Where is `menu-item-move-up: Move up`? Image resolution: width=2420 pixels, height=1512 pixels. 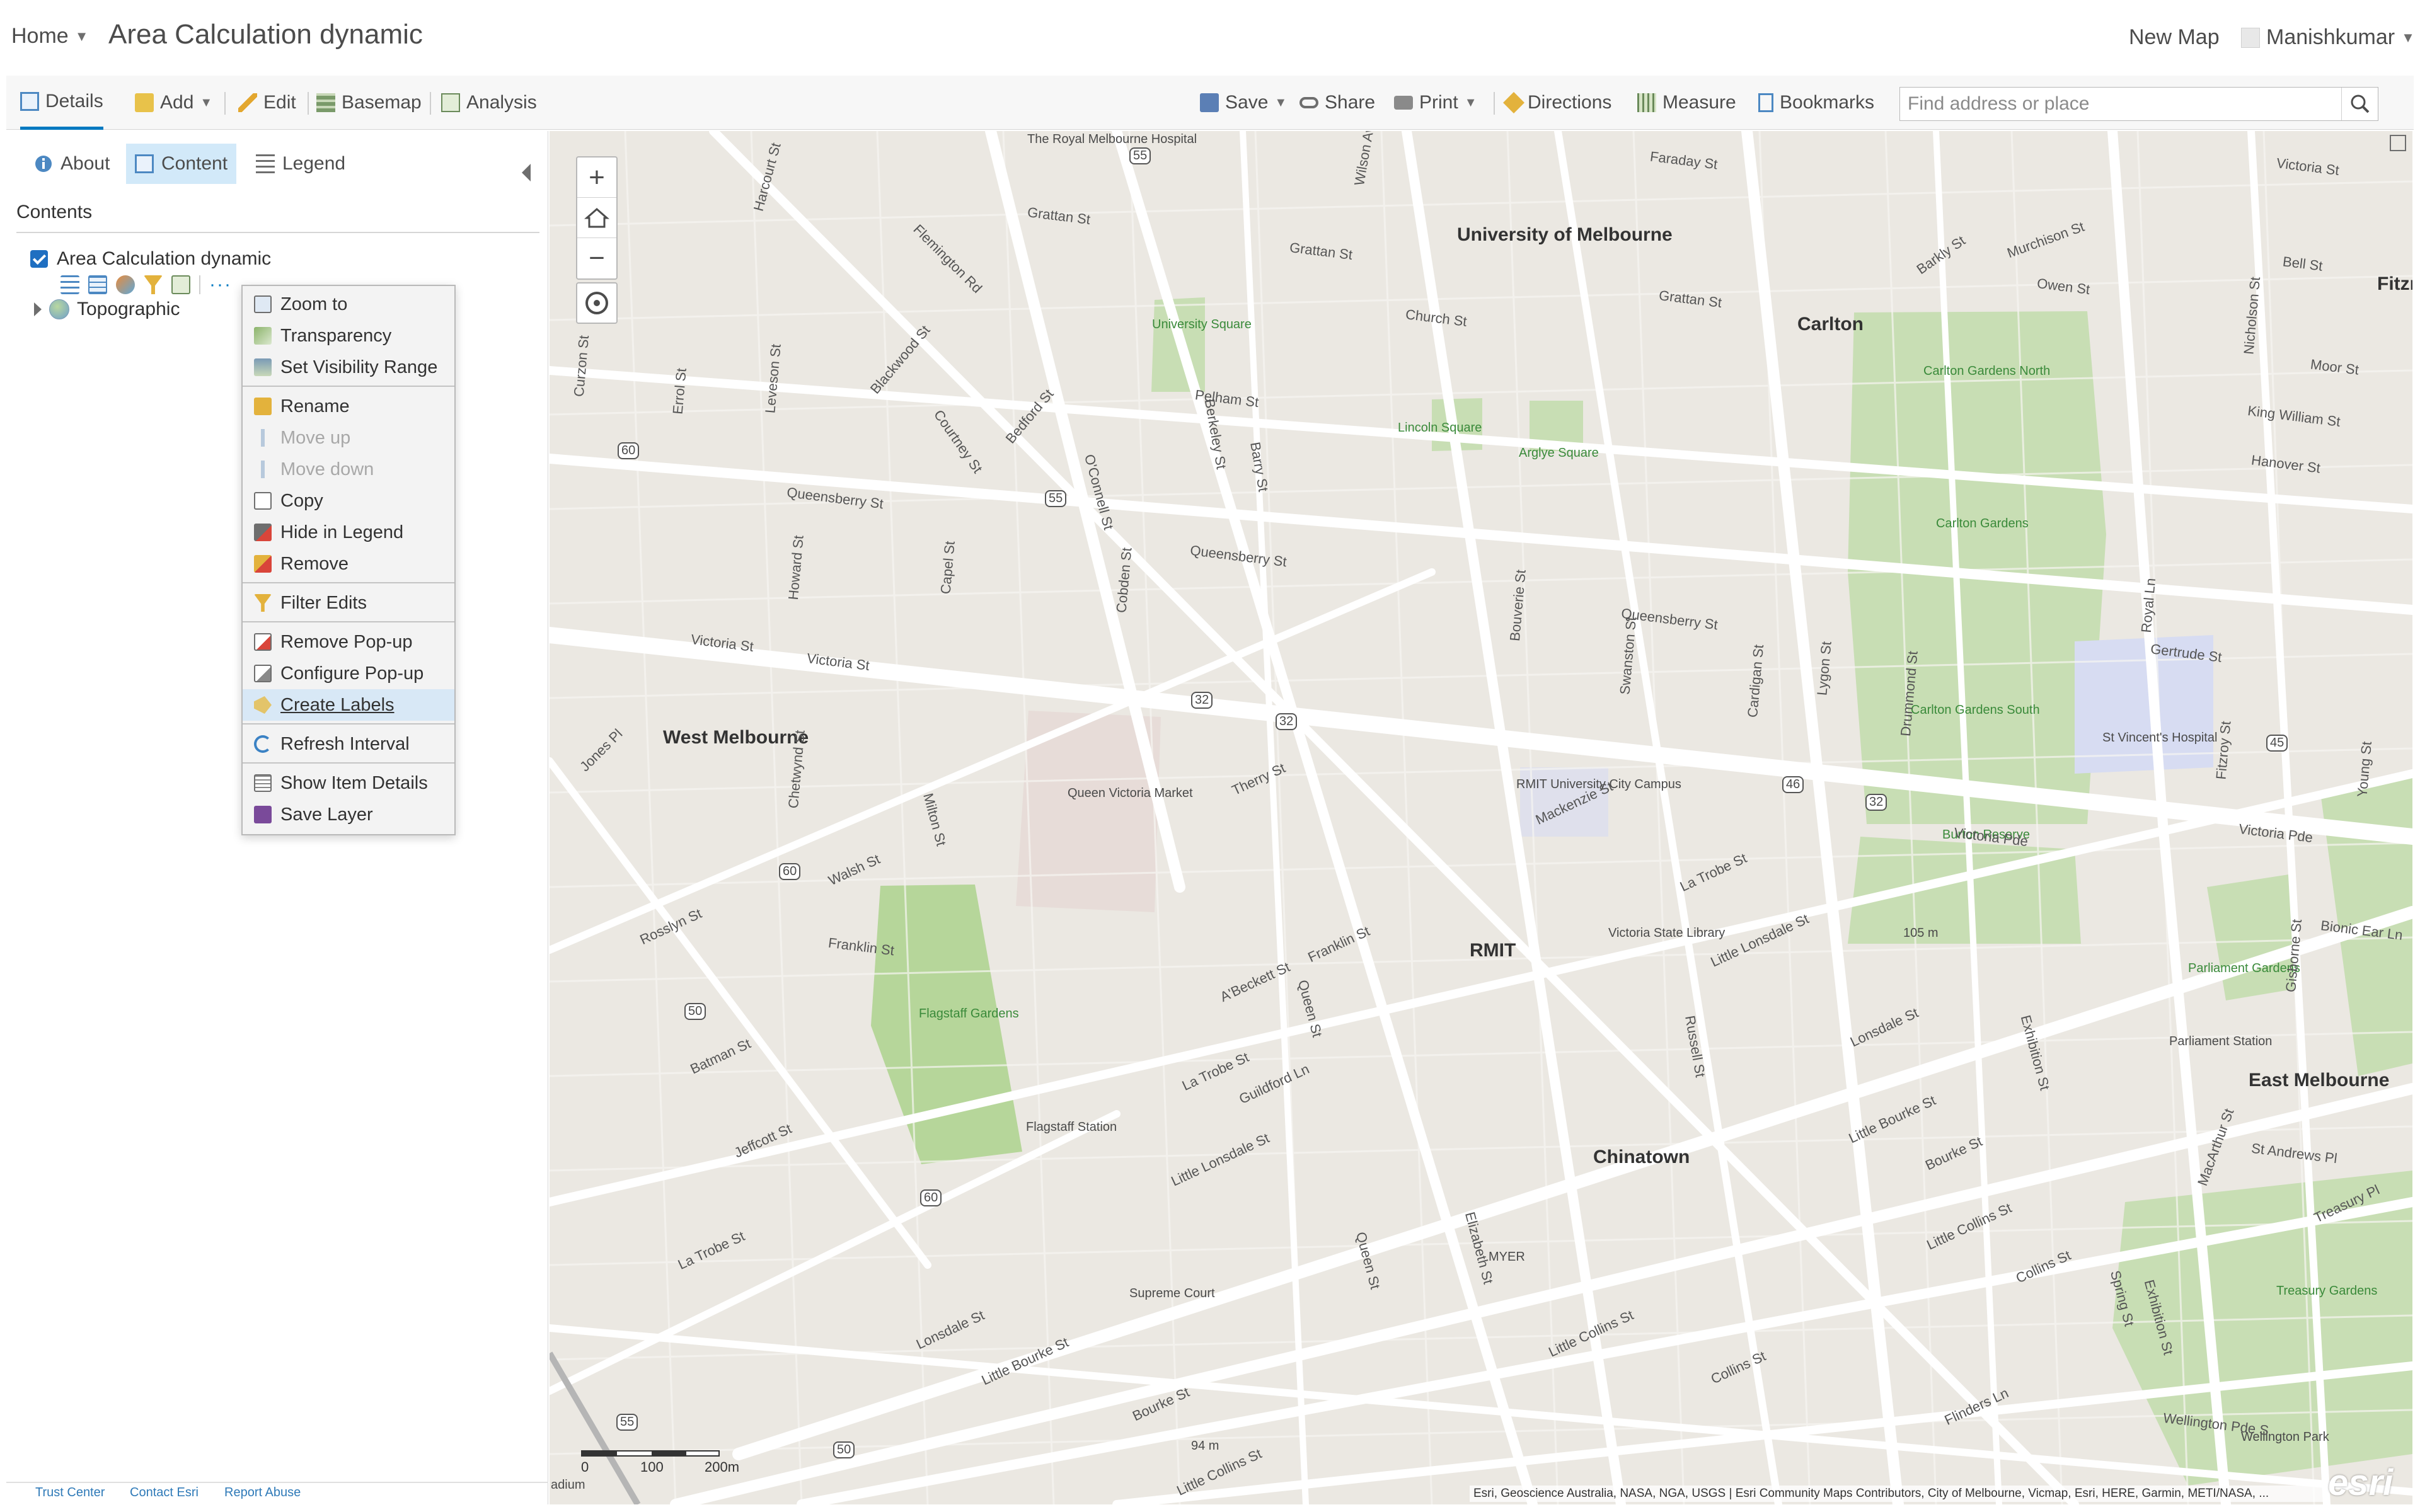
menu-item-move-up: Move up is located at coordinates (349, 438).